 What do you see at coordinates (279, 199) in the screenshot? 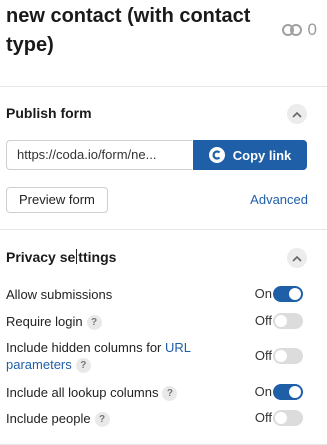
I see `advanced-link: Advanced` at bounding box center [279, 199].